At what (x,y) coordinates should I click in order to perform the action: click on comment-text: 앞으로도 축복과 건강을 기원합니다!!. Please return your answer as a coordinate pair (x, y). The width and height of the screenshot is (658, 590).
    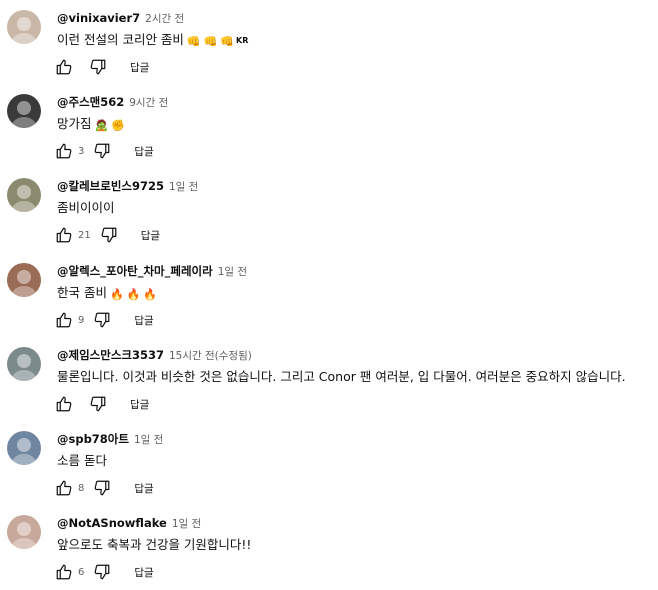
    Looking at the image, I should click on (155, 545).